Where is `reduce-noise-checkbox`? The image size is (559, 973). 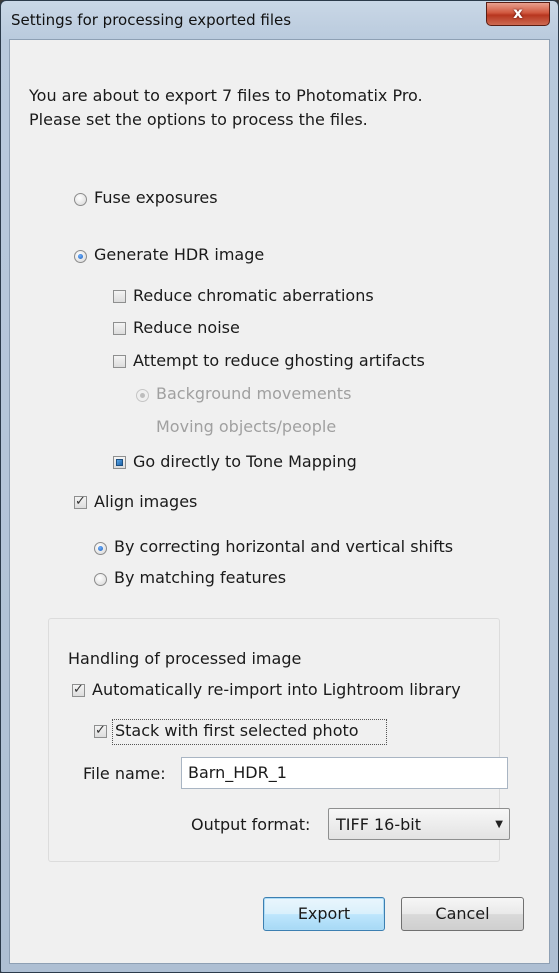 reduce-noise-checkbox is located at coordinates (119, 328).